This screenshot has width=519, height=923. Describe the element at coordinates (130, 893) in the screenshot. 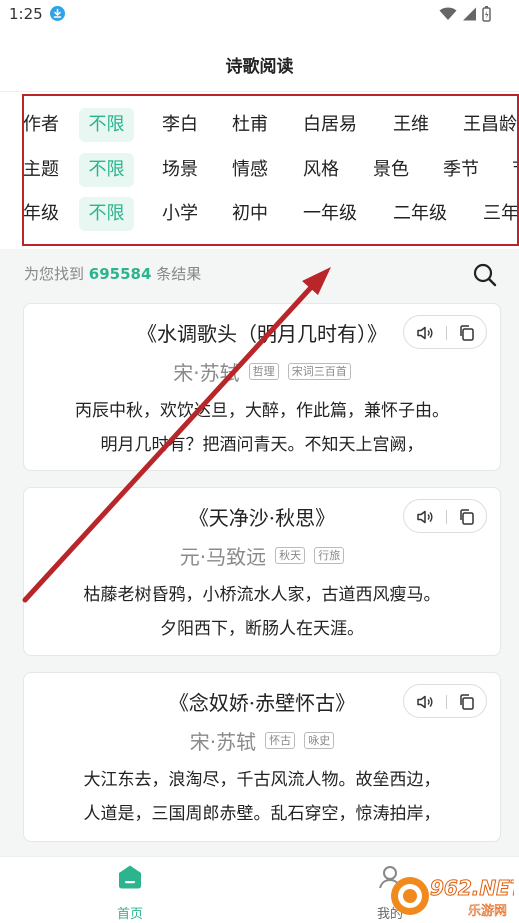

I see `nav-home: 首页` at that location.